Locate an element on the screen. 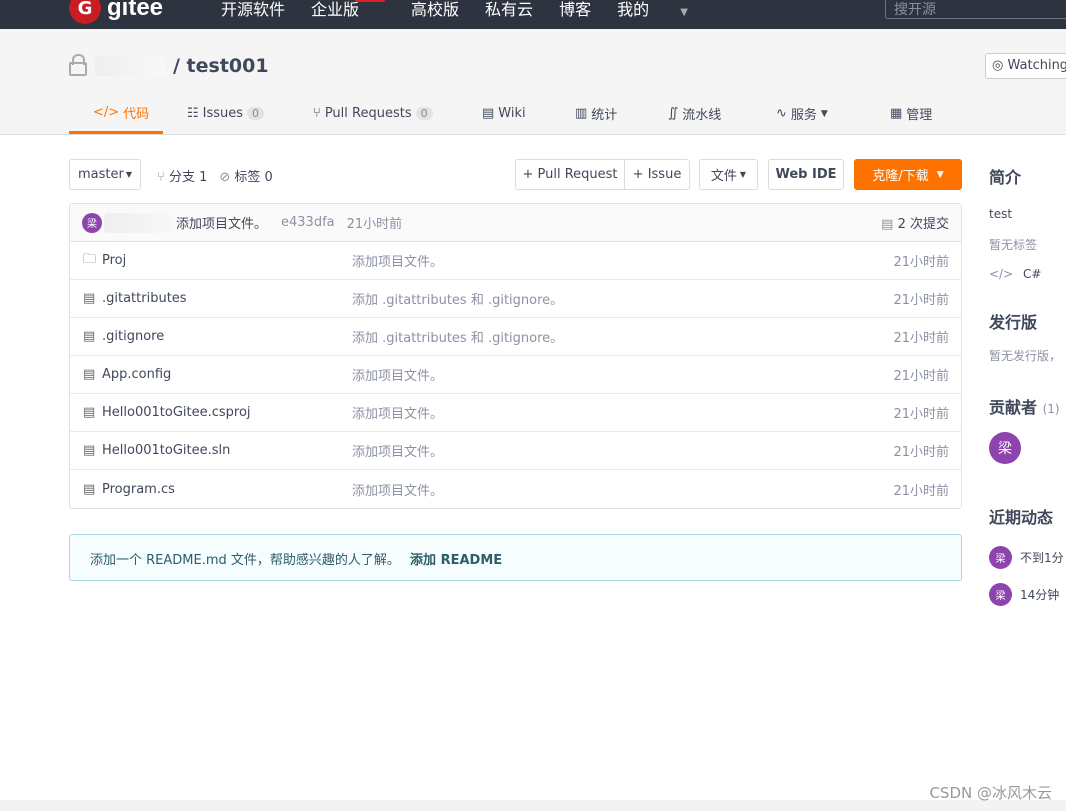 This screenshot has height=811, width=1066. logo-icon: G is located at coordinates (85, 12).